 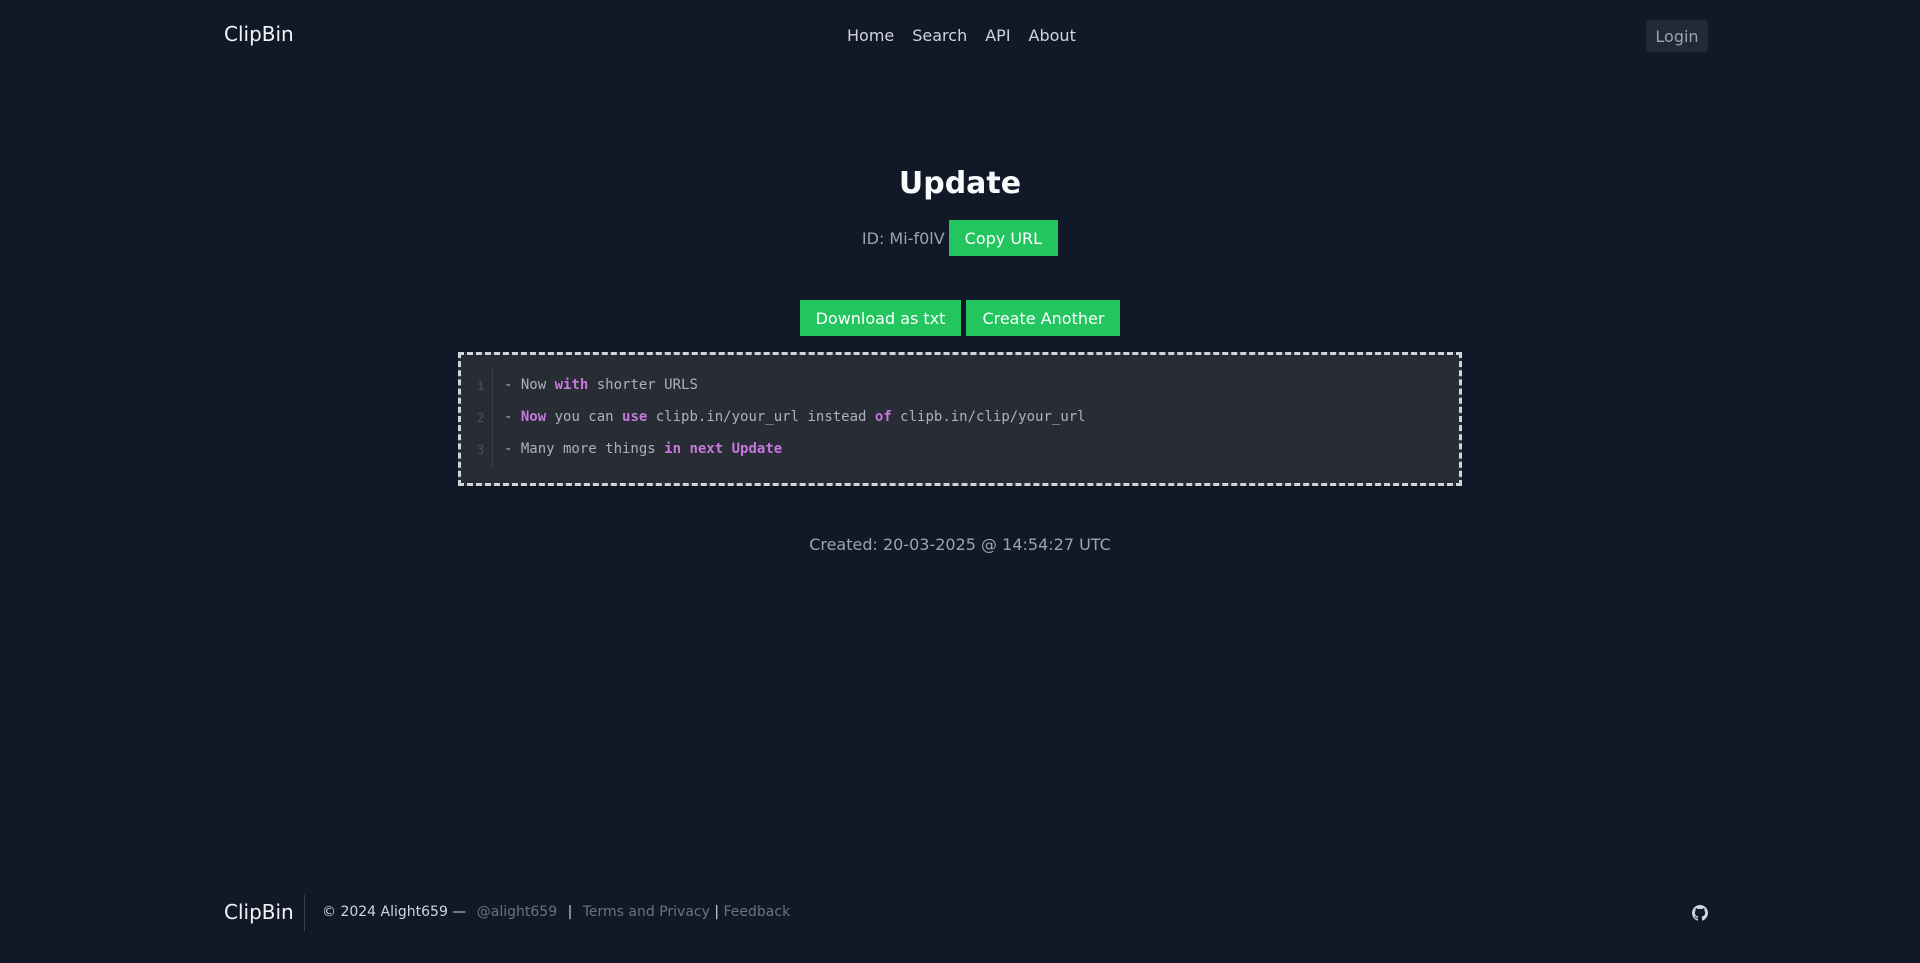 I want to click on site-header: ClipBin Home Search API About Login, so click(x=960, y=36).